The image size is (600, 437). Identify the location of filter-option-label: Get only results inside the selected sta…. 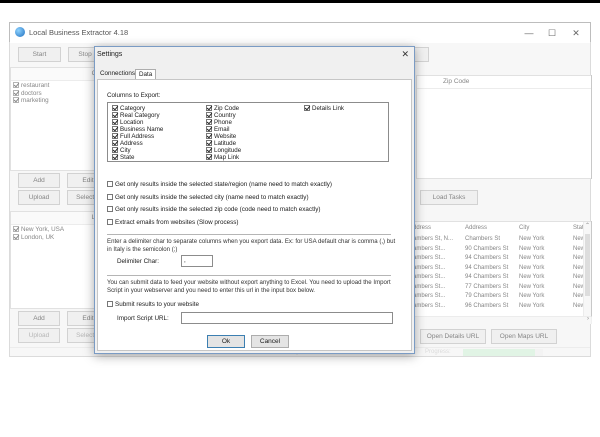
(224, 184).